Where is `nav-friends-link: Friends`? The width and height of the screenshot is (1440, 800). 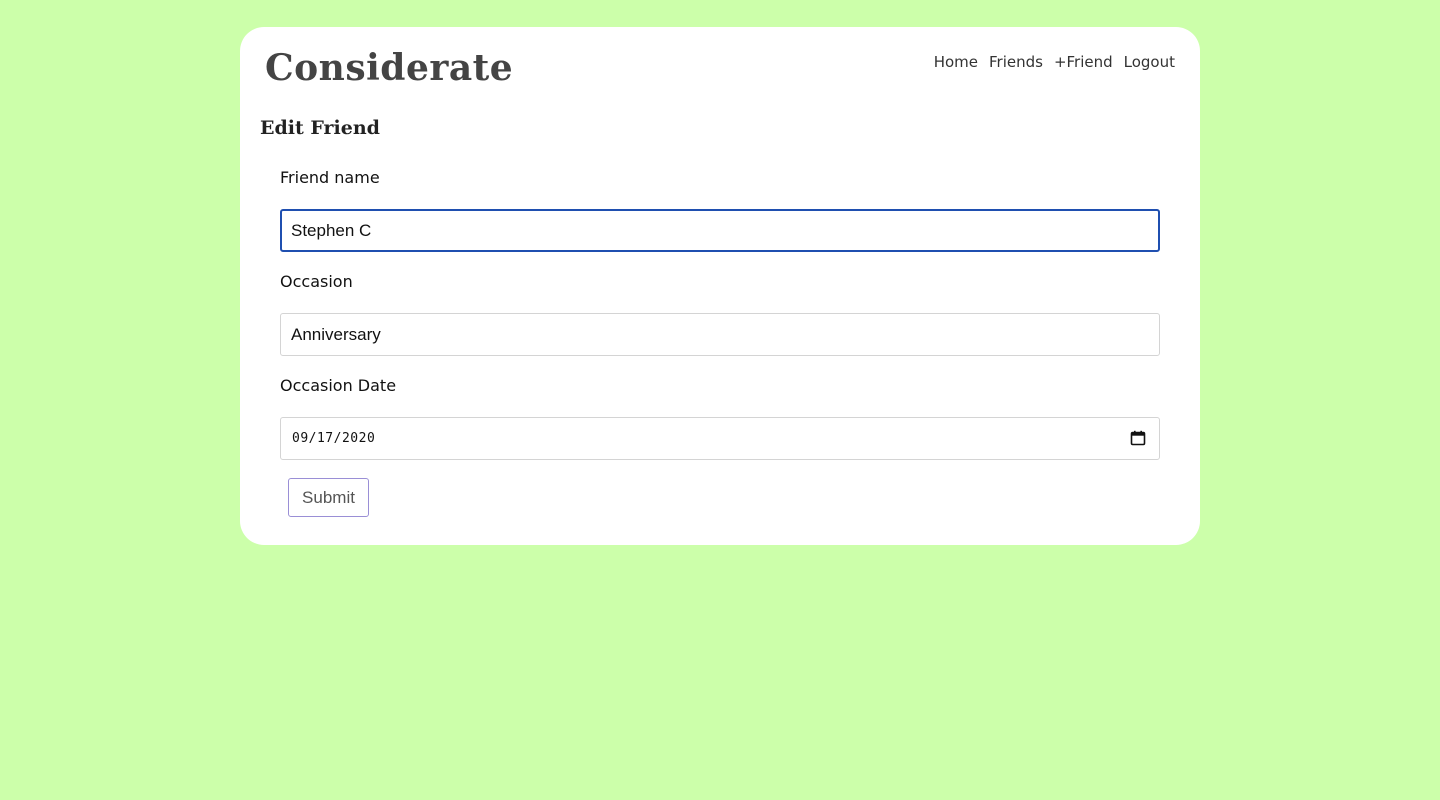 nav-friends-link: Friends is located at coordinates (1016, 62).